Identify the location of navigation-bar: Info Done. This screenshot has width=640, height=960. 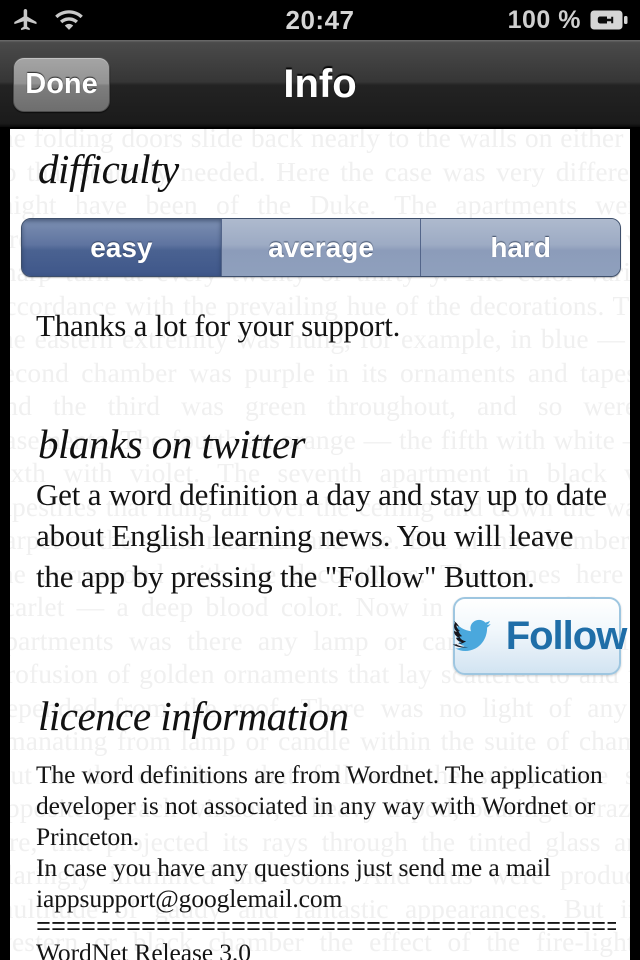
(320, 84).